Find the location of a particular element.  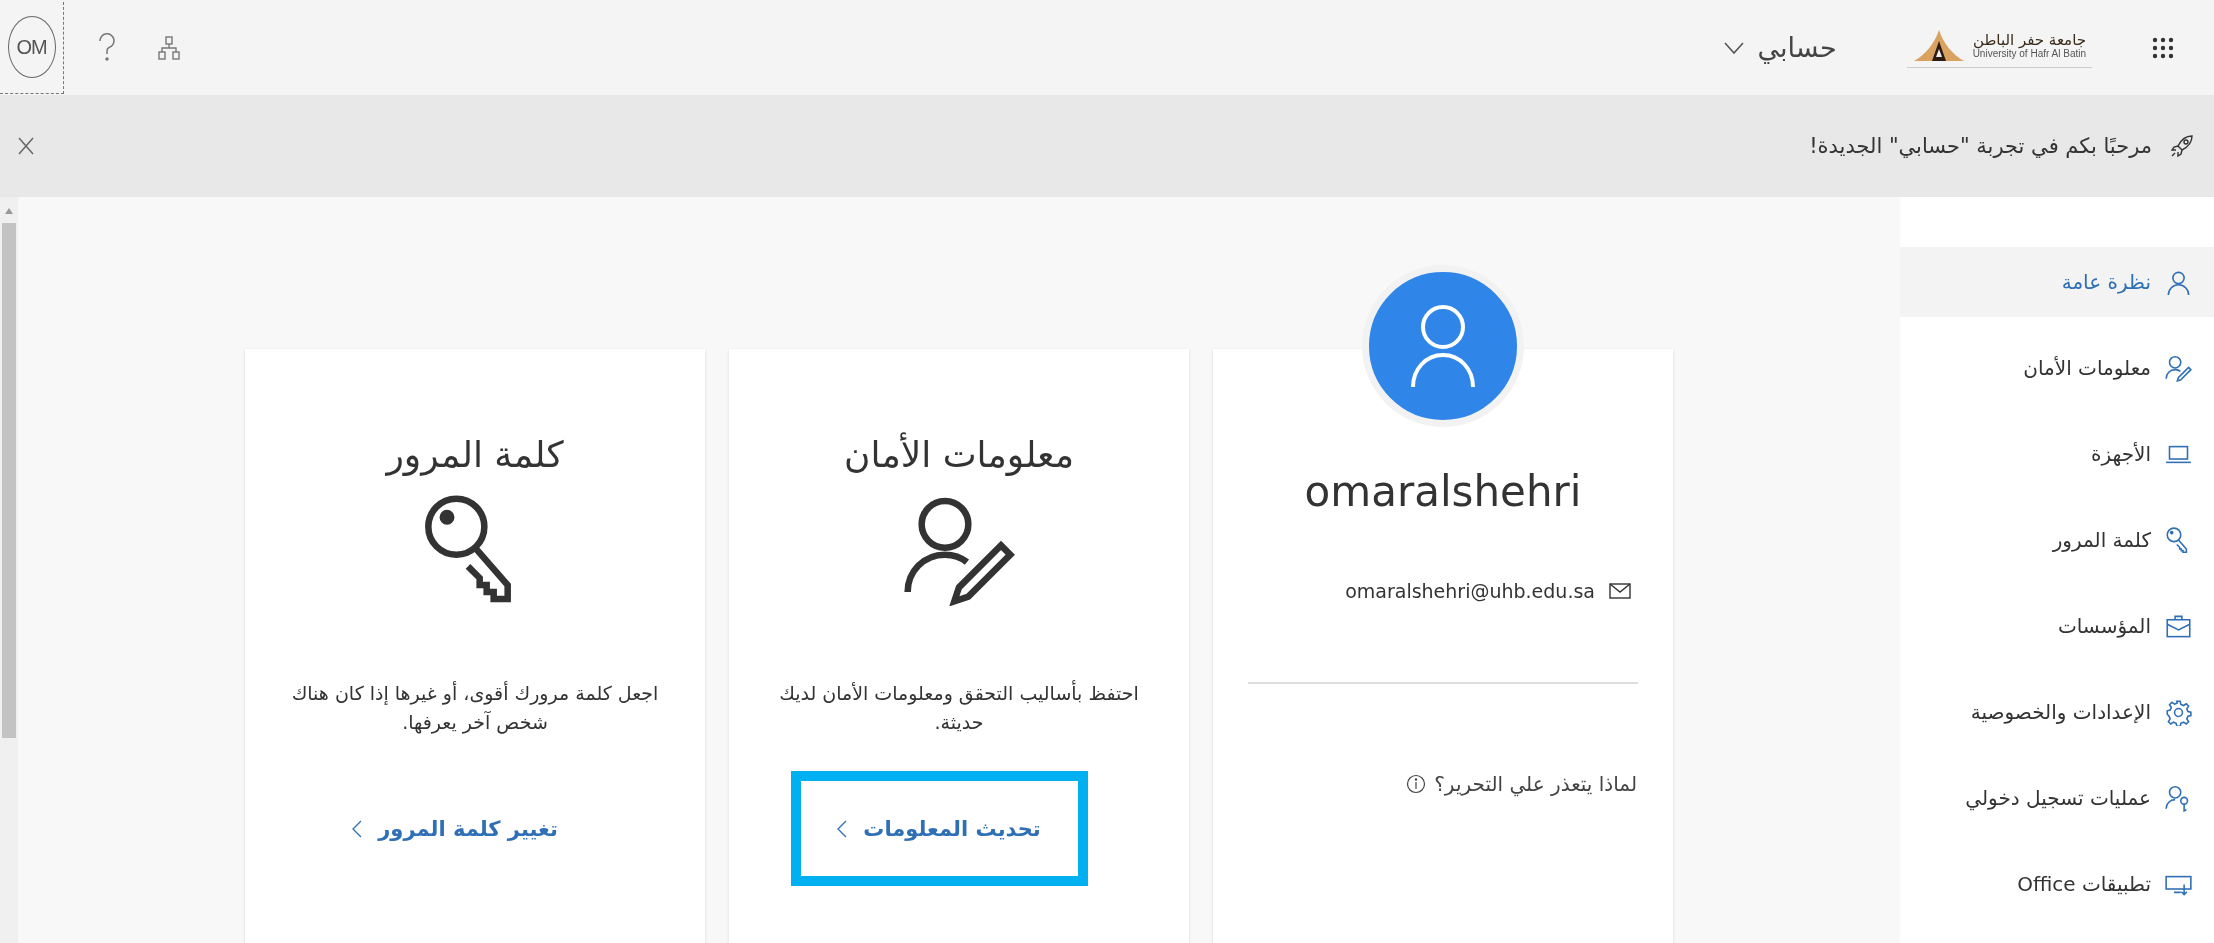

rocket-icon is located at coordinates (2182, 146).